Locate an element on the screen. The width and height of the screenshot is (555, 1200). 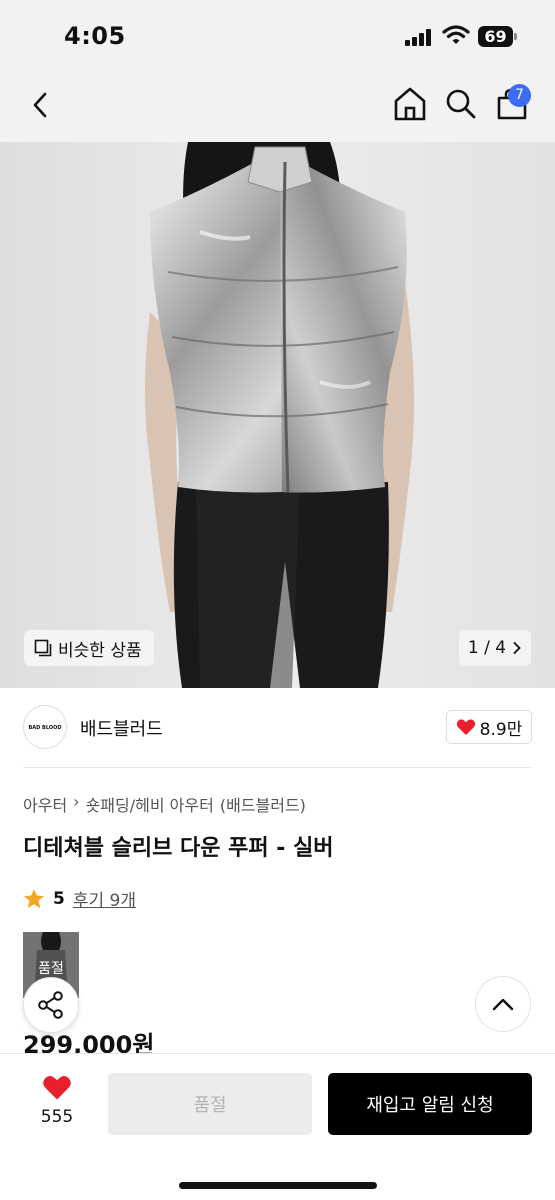
wifi-icon is located at coordinates (456, 34).